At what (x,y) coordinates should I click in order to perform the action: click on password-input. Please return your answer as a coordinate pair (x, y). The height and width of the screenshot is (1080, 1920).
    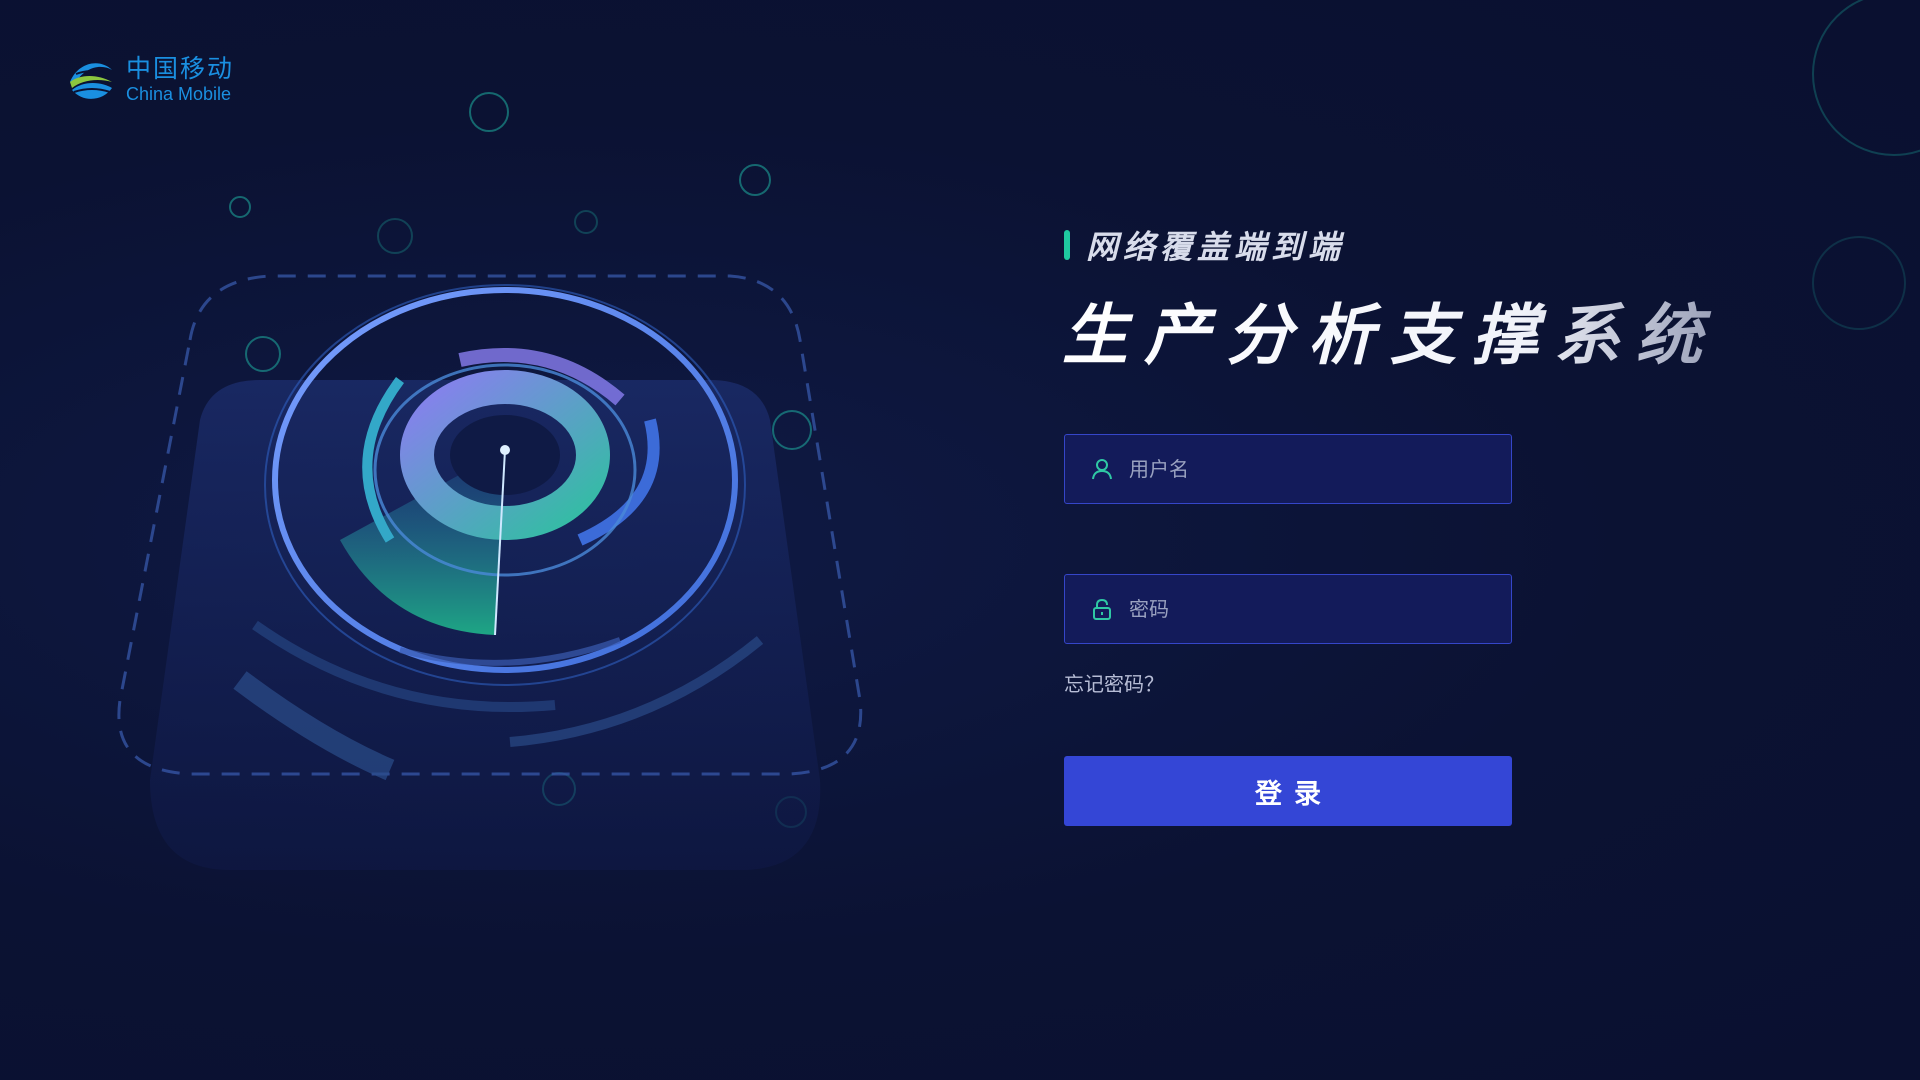
    Looking at the image, I should click on (1319, 609).